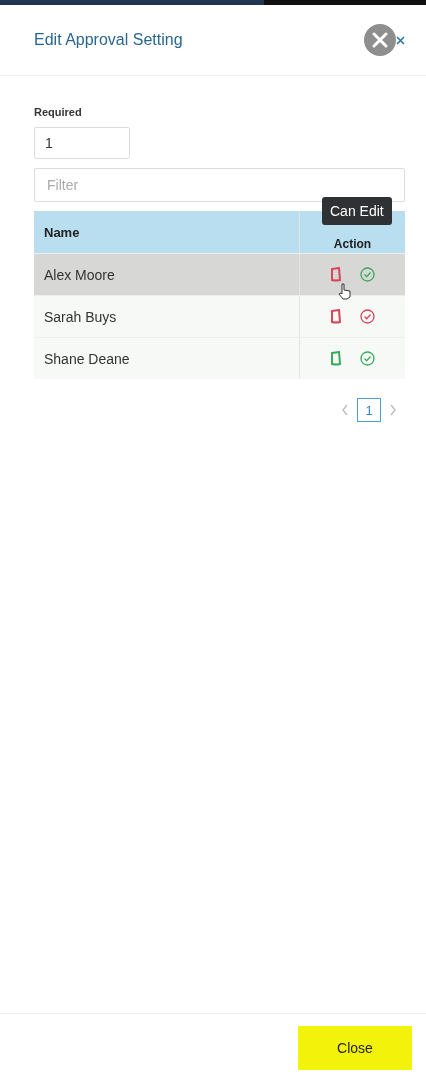  I want to click on column-header: Name, so click(167, 232).